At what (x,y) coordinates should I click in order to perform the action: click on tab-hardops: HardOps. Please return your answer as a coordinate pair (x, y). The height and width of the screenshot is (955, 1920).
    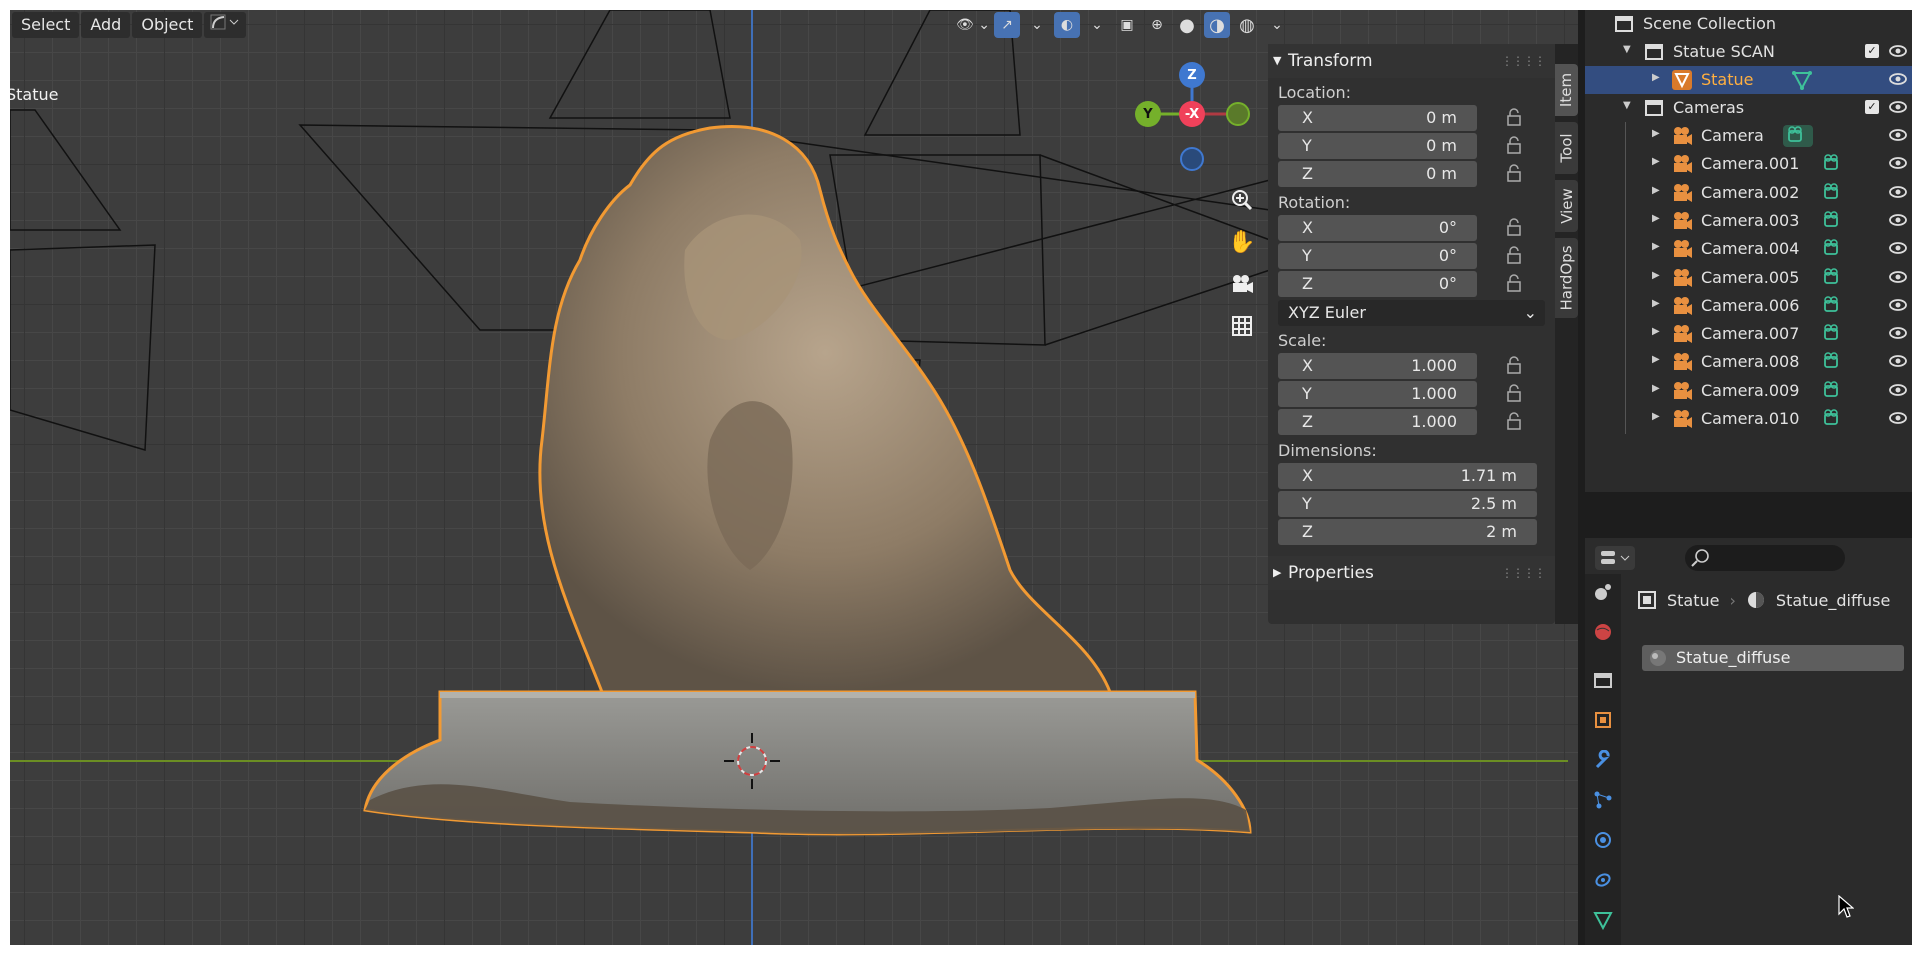
    Looking at the image, I should click on (1566, 278).